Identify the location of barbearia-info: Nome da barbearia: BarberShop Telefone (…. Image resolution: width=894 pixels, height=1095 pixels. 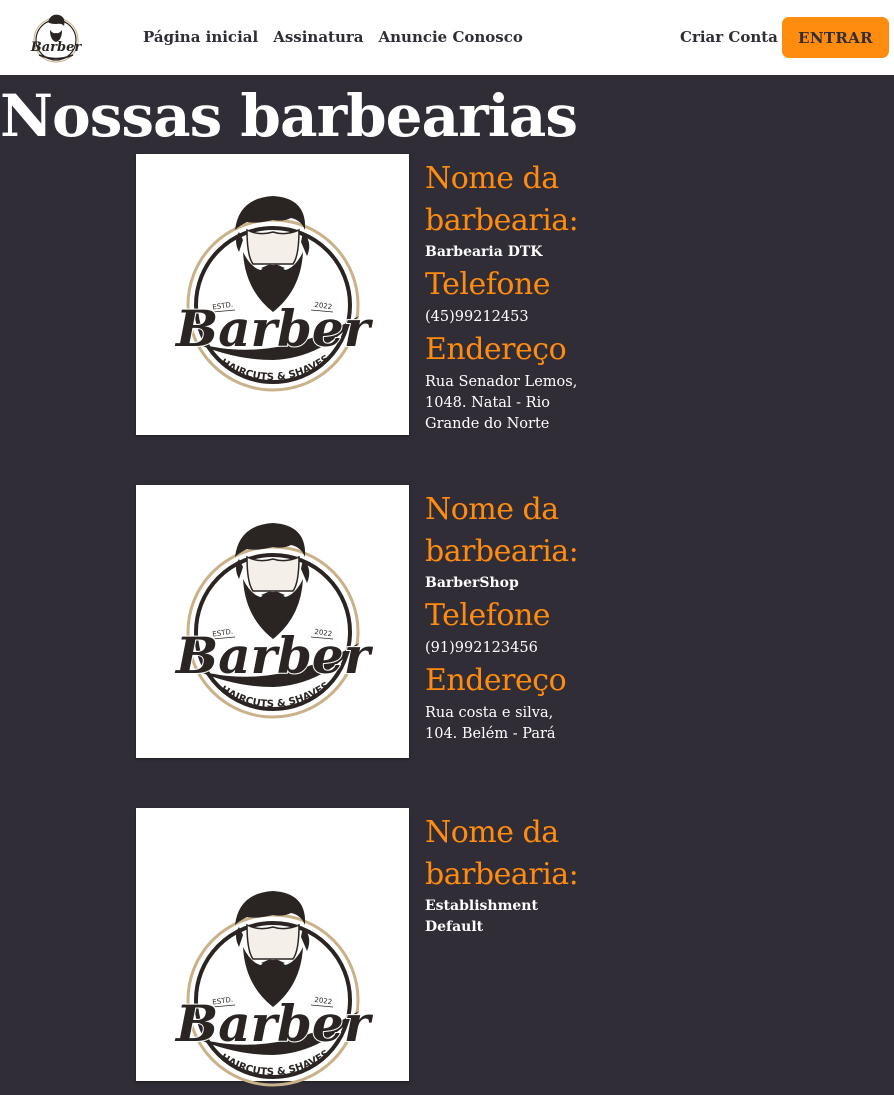
(507, 615).